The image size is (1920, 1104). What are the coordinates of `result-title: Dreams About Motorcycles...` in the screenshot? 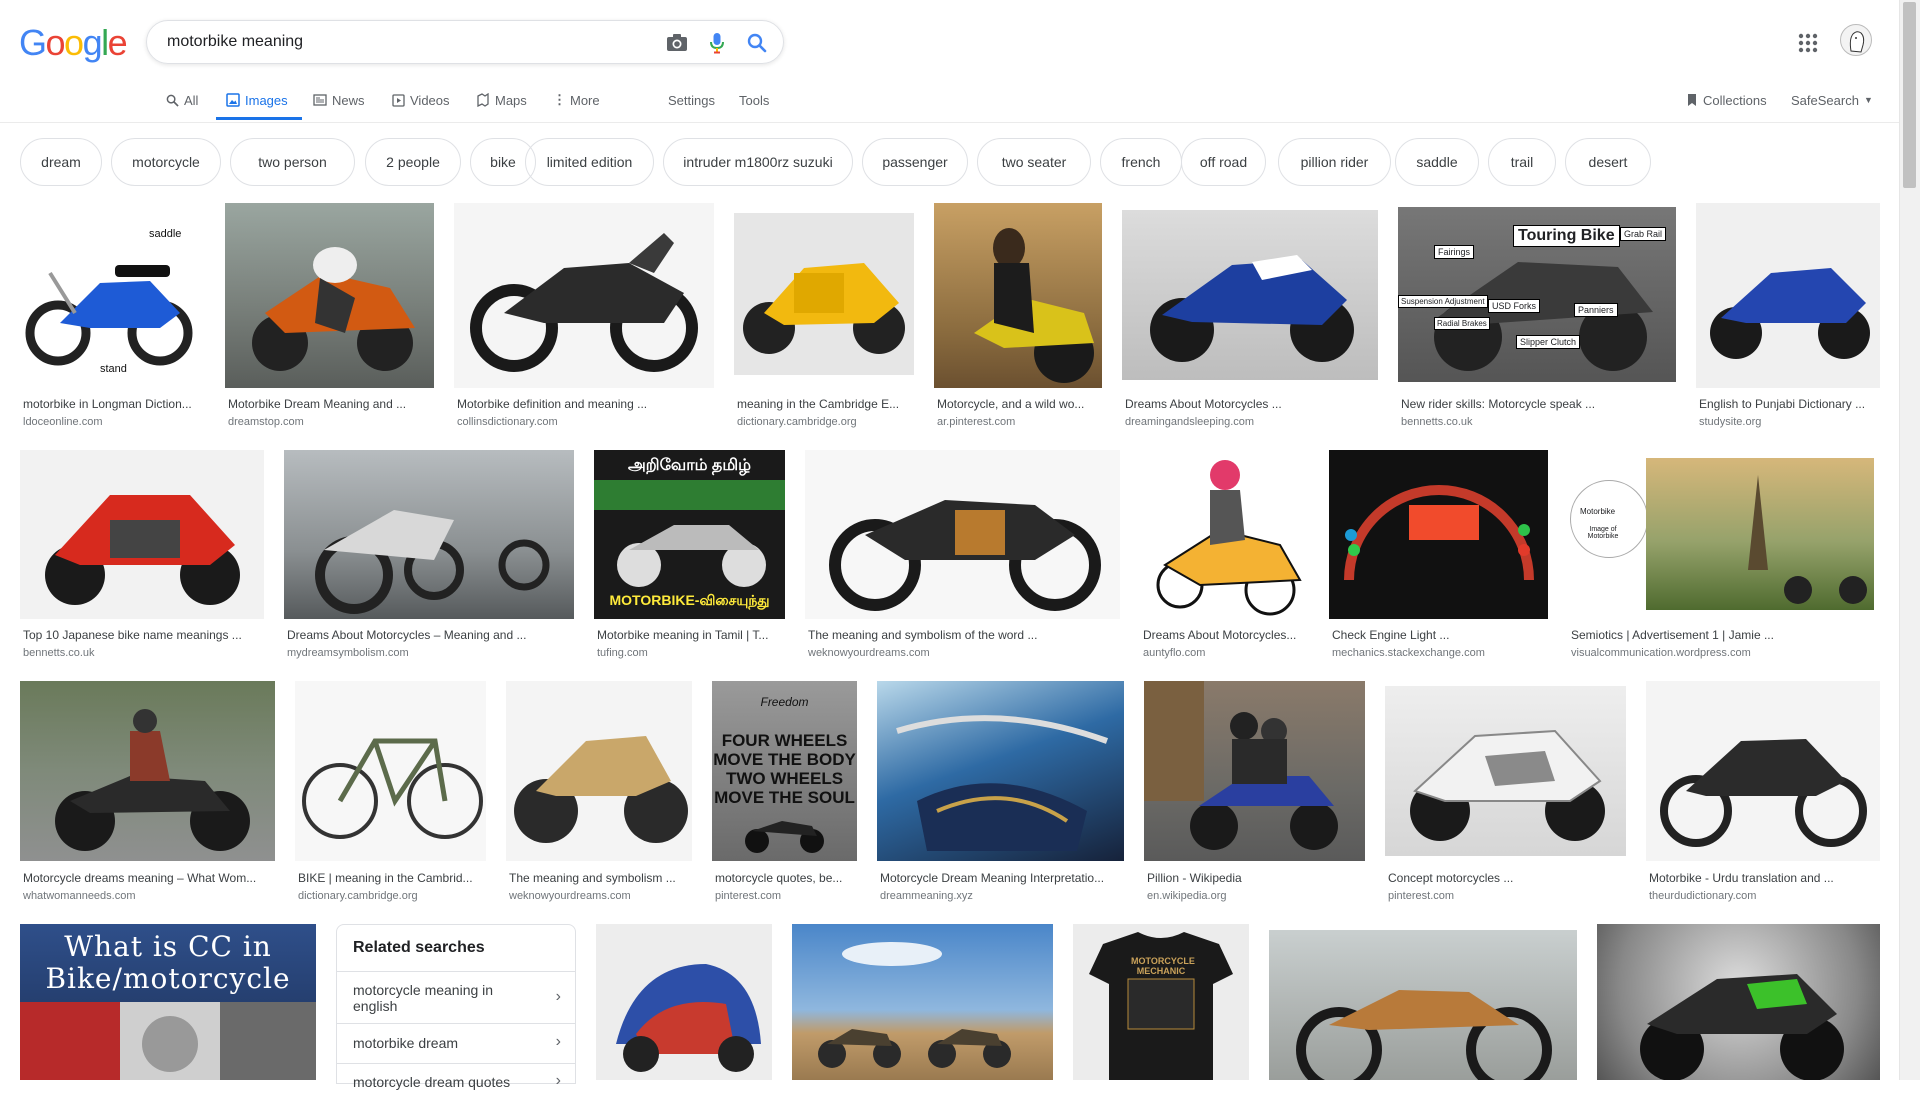 It's located at (1225, 635).